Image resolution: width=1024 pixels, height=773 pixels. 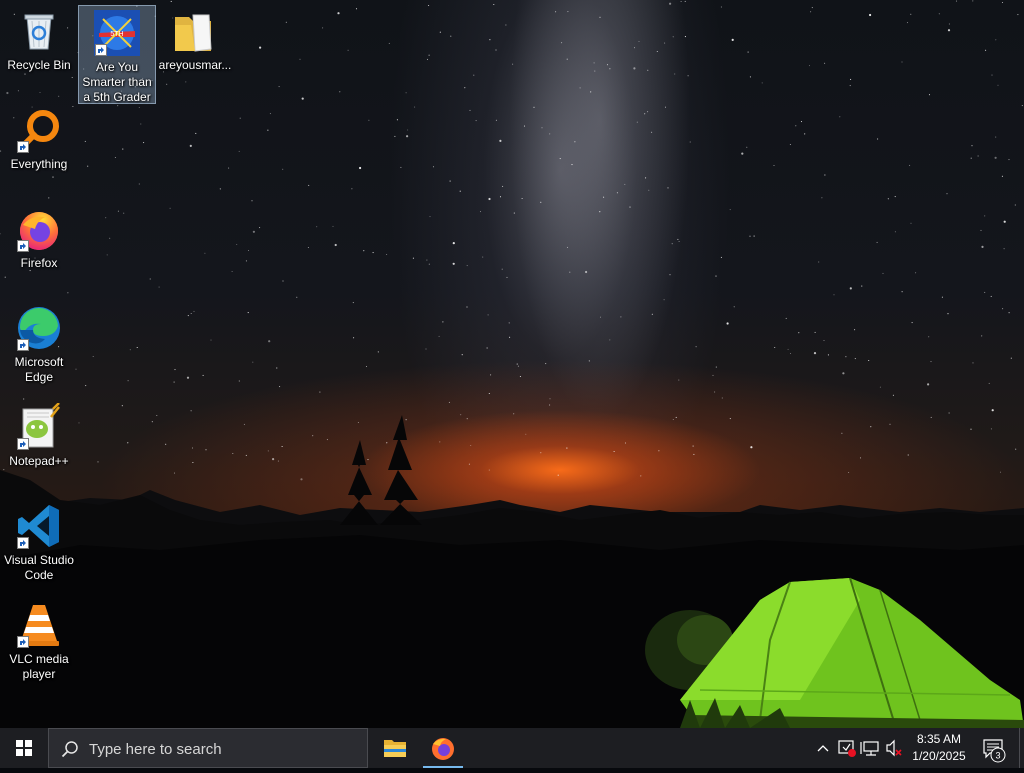 I want to click on taskbar-firefox, so click(x=443, y=748).